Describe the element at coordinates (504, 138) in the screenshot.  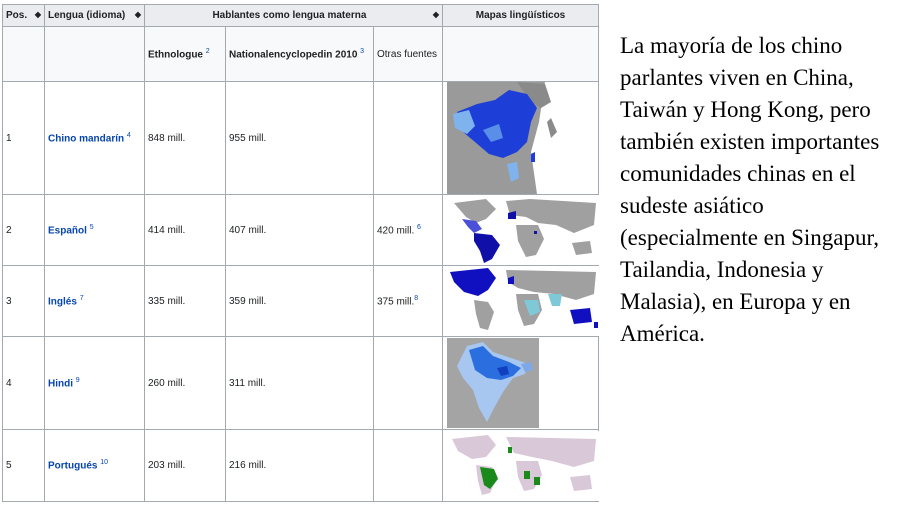
I see `china-map-image` at that location.